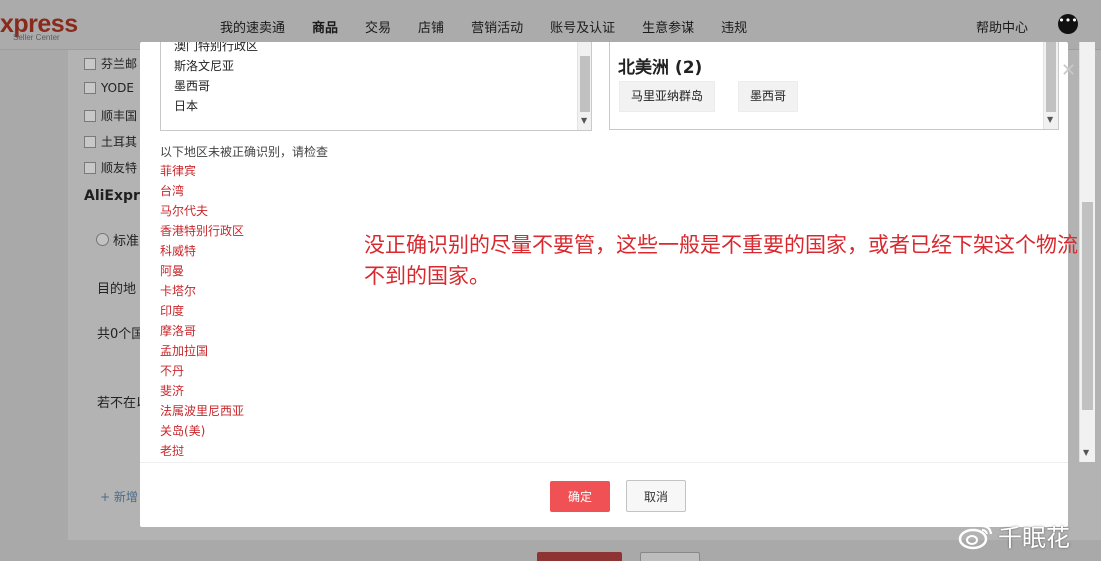  I want to click on list-item: 澳门特别行政区, so click(216, 47).